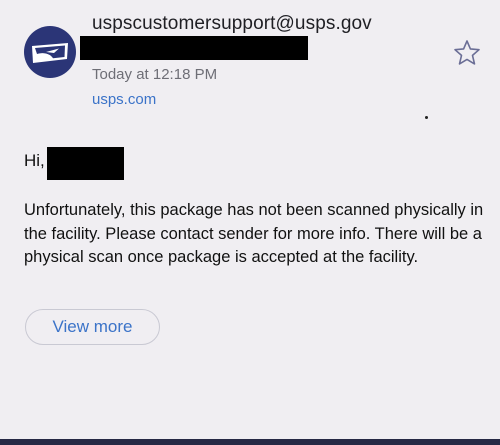  I want to click on sender-address: uspscustomersupport@usps.gov, so click(232, 23).